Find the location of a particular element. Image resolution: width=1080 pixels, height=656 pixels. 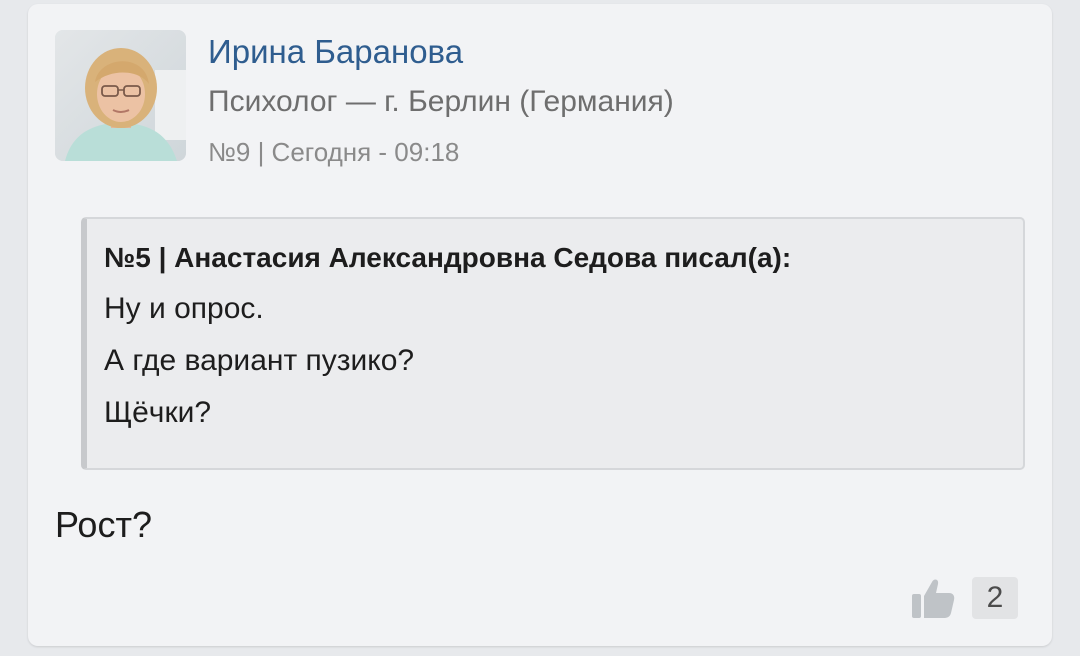

like-count: 2 is located at coordinates (995, 598).